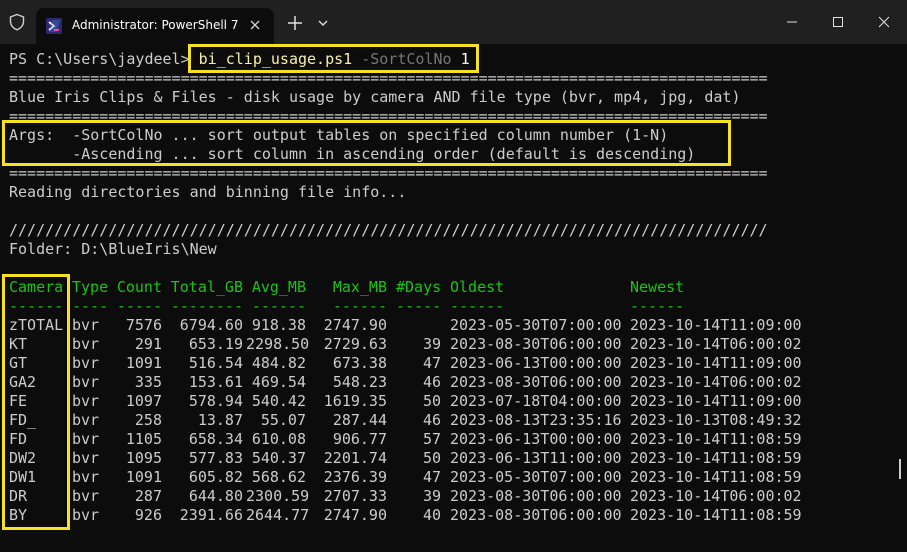  I want to click on close-tab-icon, so click(255, 25).